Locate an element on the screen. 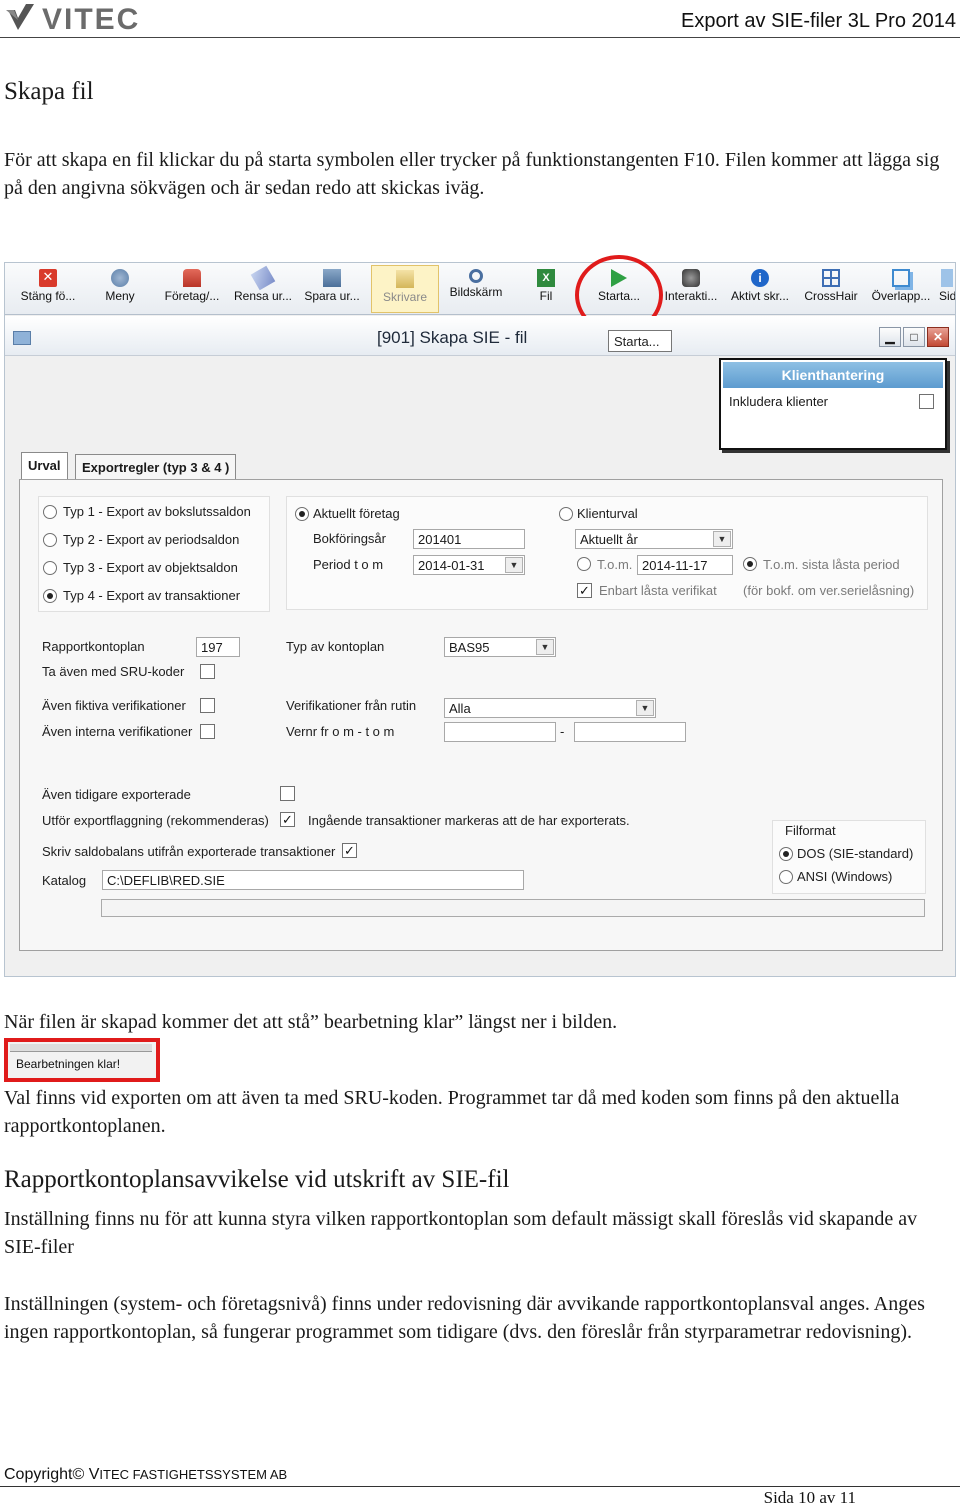 This screenshot has width=960, height=1507. client-year-value: Aktuellt år is located at coordinates (609, 539).